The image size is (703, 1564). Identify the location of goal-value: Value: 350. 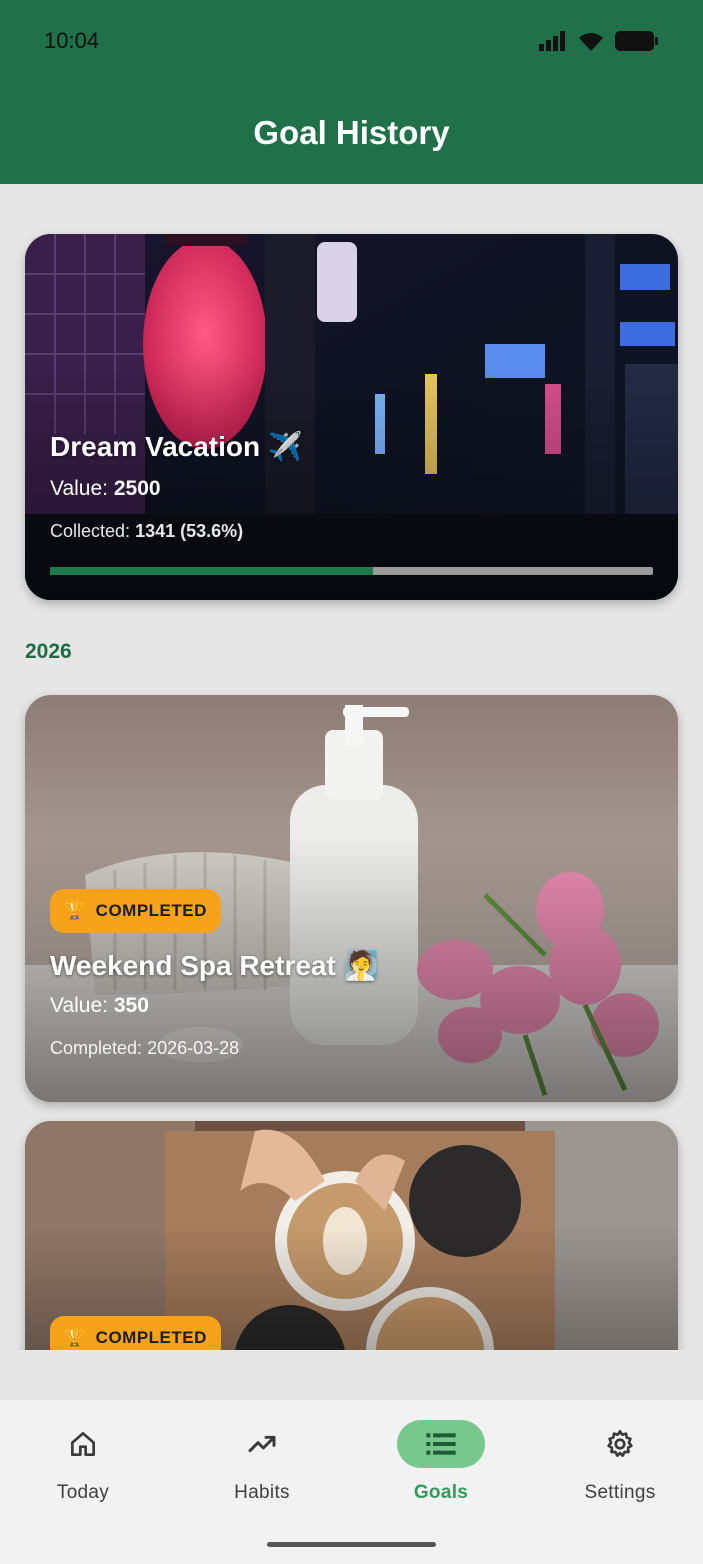
(214, 1006).